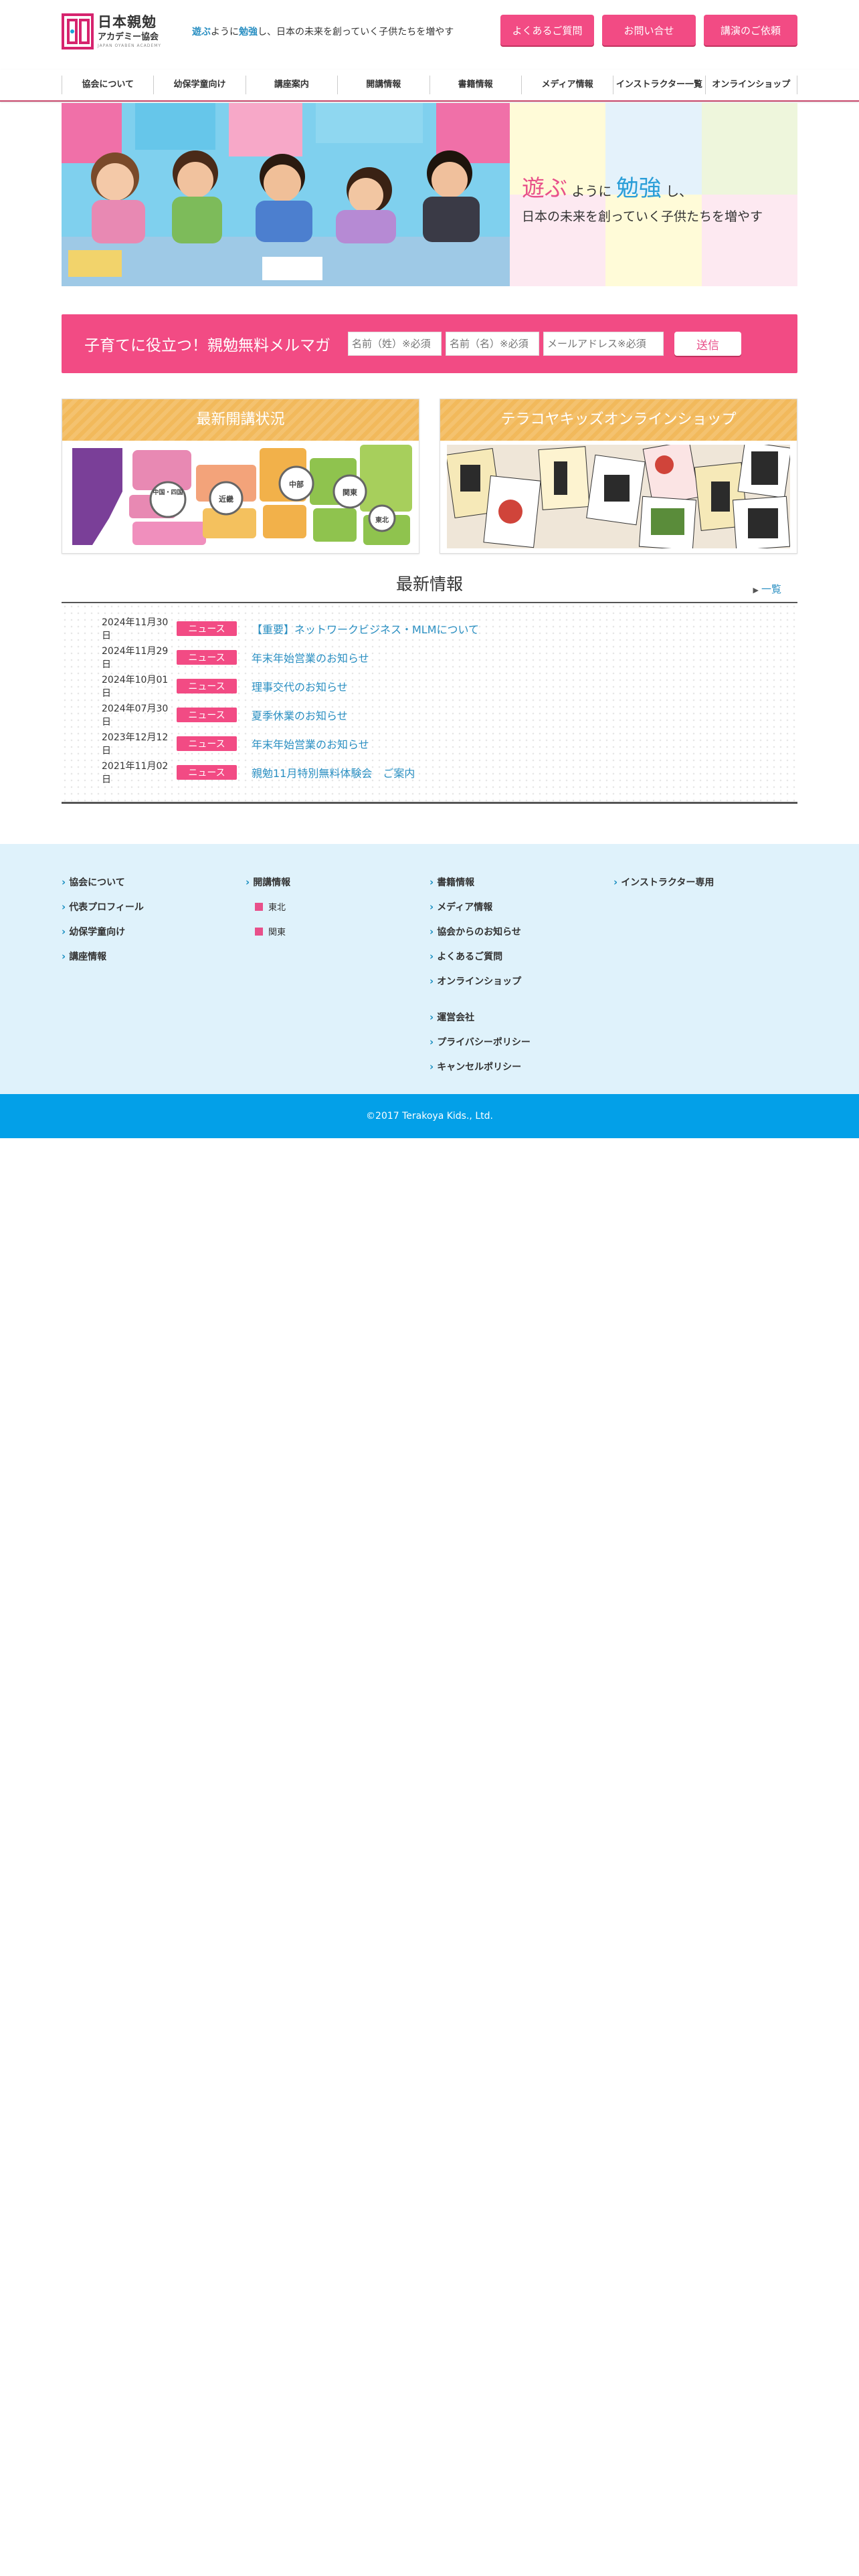 Image resolution: width=859 pixels, height=2576 pixels. Describe the element at coordinates (136, 629) in the screenshot. I see `news-date: 2024年11月30日` at that location.